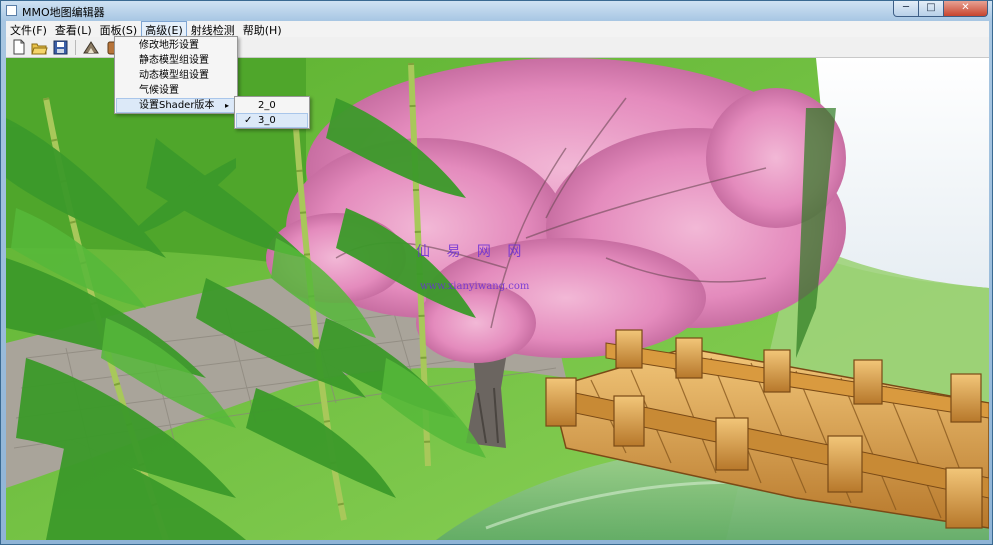 The width and height of the screenshot is (993, 545). Describe the element at coordinates (966, 9) in the screenshot. I see `close-button: ✕` at that location.